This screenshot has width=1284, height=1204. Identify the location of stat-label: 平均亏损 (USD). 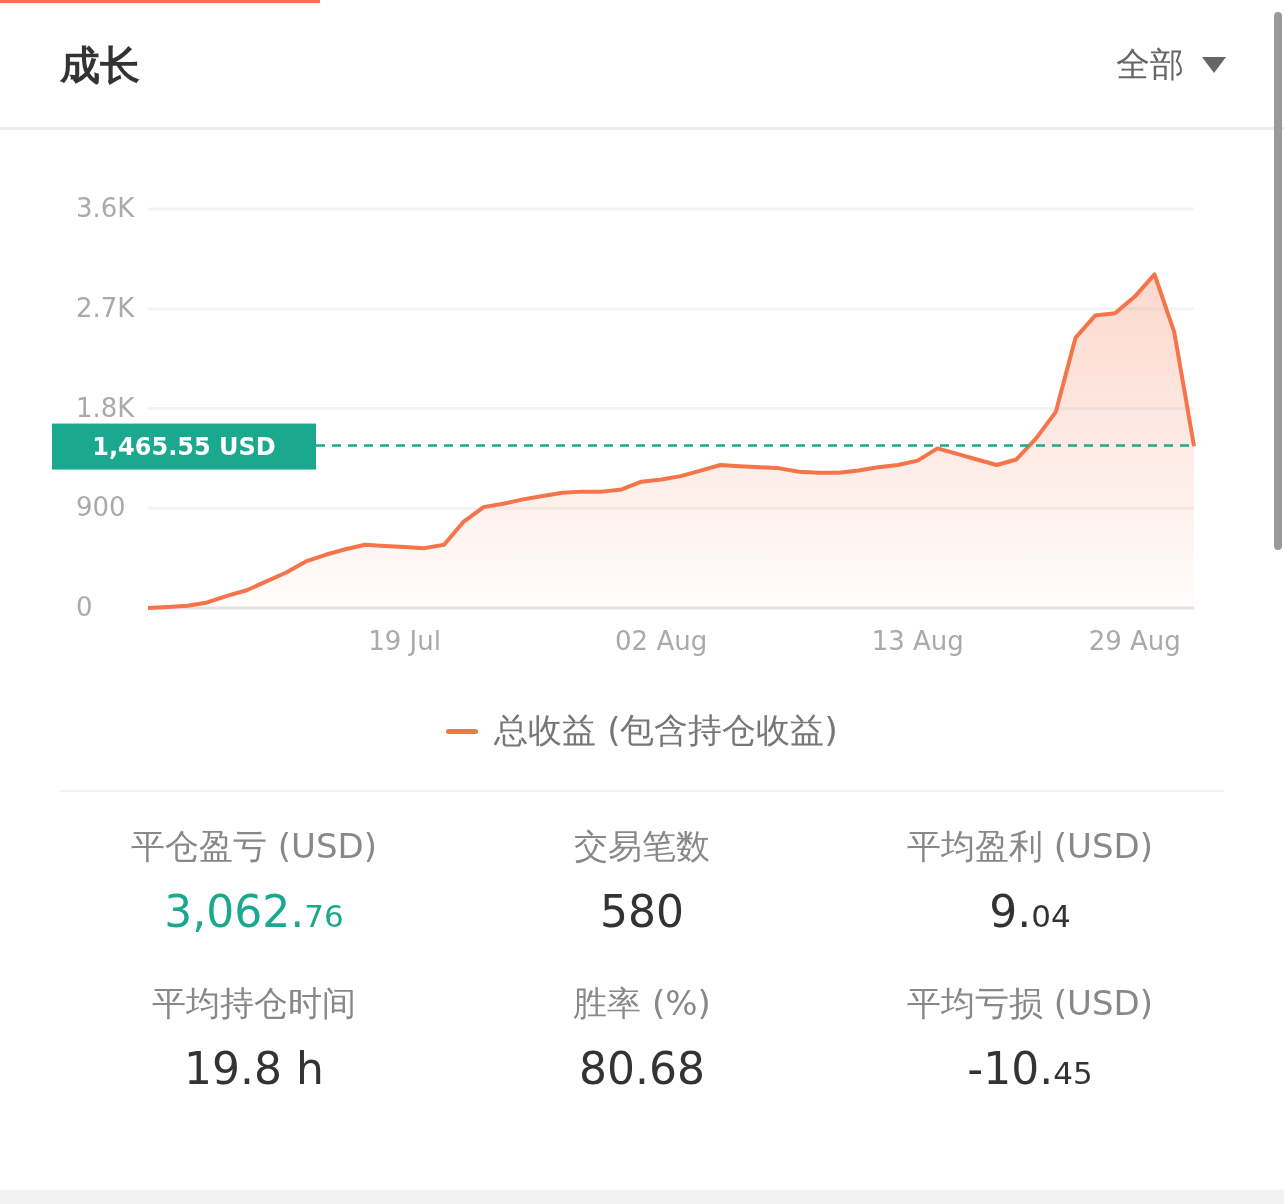
(1030, 1003).